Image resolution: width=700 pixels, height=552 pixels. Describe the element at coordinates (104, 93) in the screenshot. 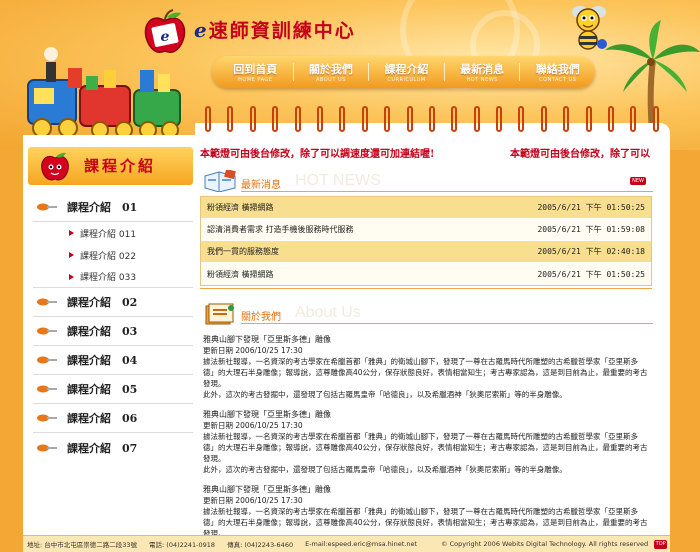

I see `toy-train-icon` at that location.